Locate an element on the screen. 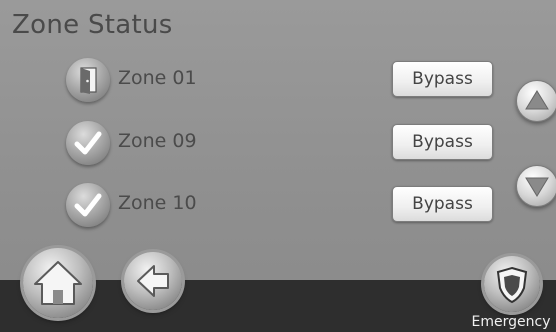 The height and width of the screenshot is (332, 556). back-button is located at coordinates (153, 281).